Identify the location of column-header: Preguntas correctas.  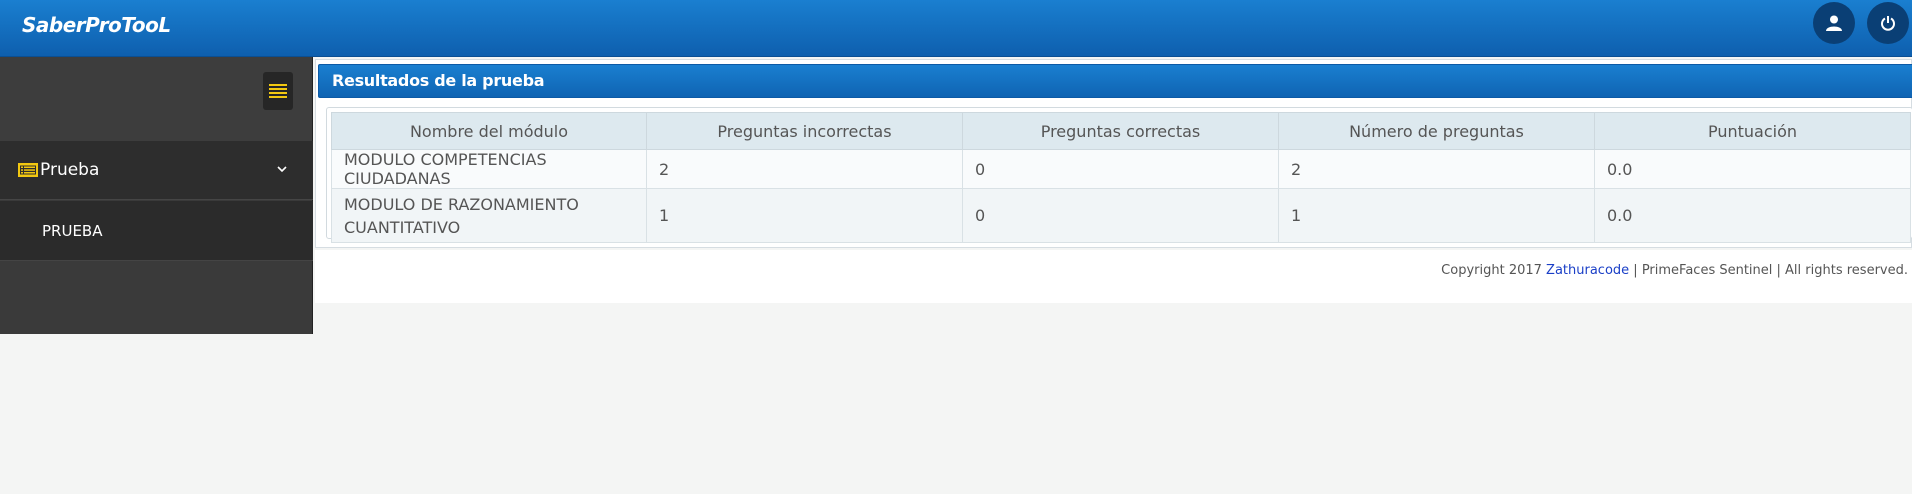
(1120, 131).